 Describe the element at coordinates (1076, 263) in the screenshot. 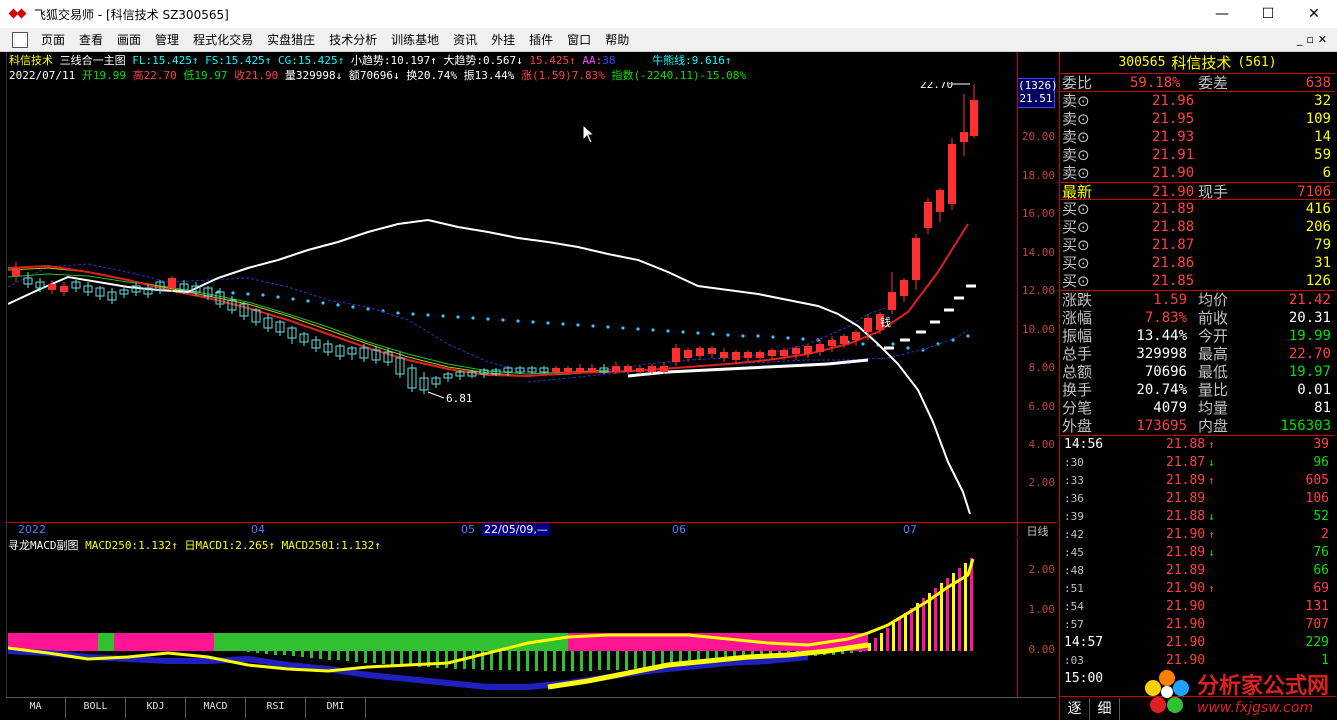

I see `buy-label: 买⊙` at that location.